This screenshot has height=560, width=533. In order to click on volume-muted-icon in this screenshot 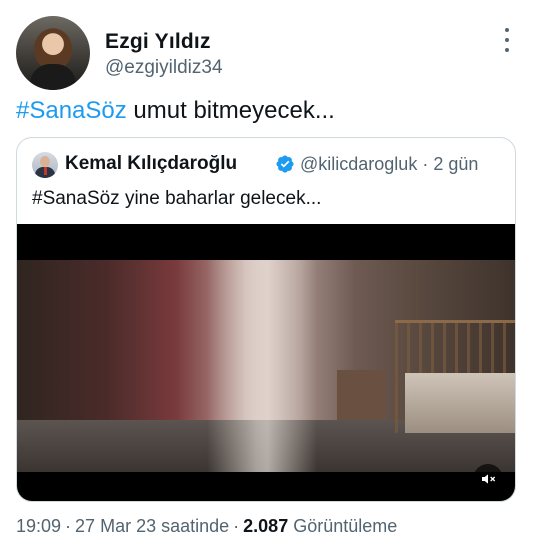, I will do `click(488, 479)`.